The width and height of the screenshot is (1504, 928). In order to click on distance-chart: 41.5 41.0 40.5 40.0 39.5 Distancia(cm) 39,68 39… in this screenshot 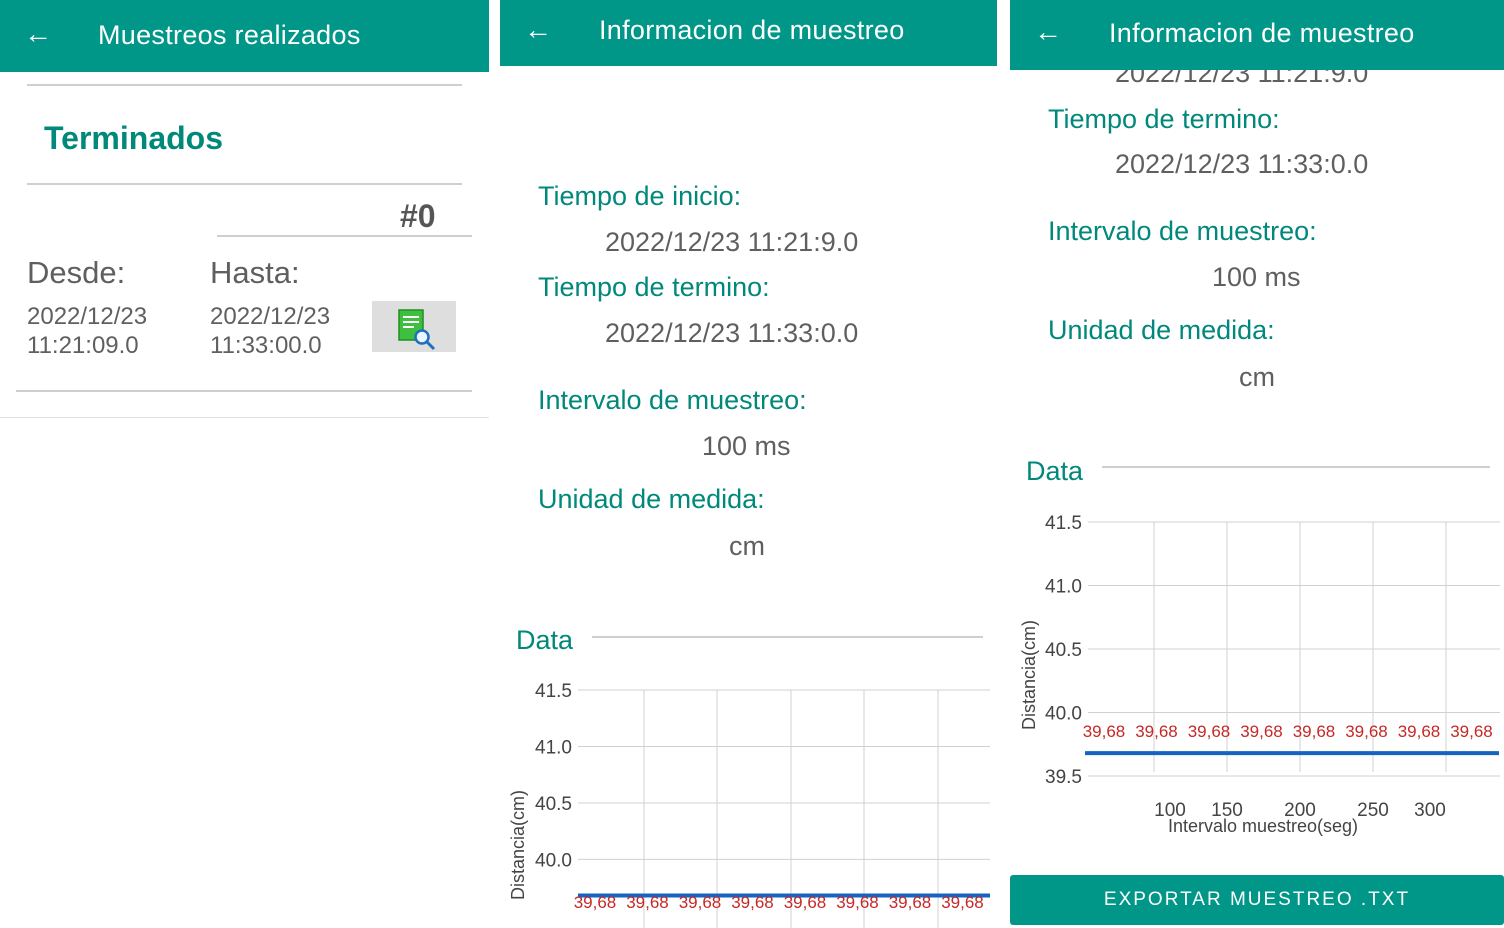, I will do `click(1259, 674)`.